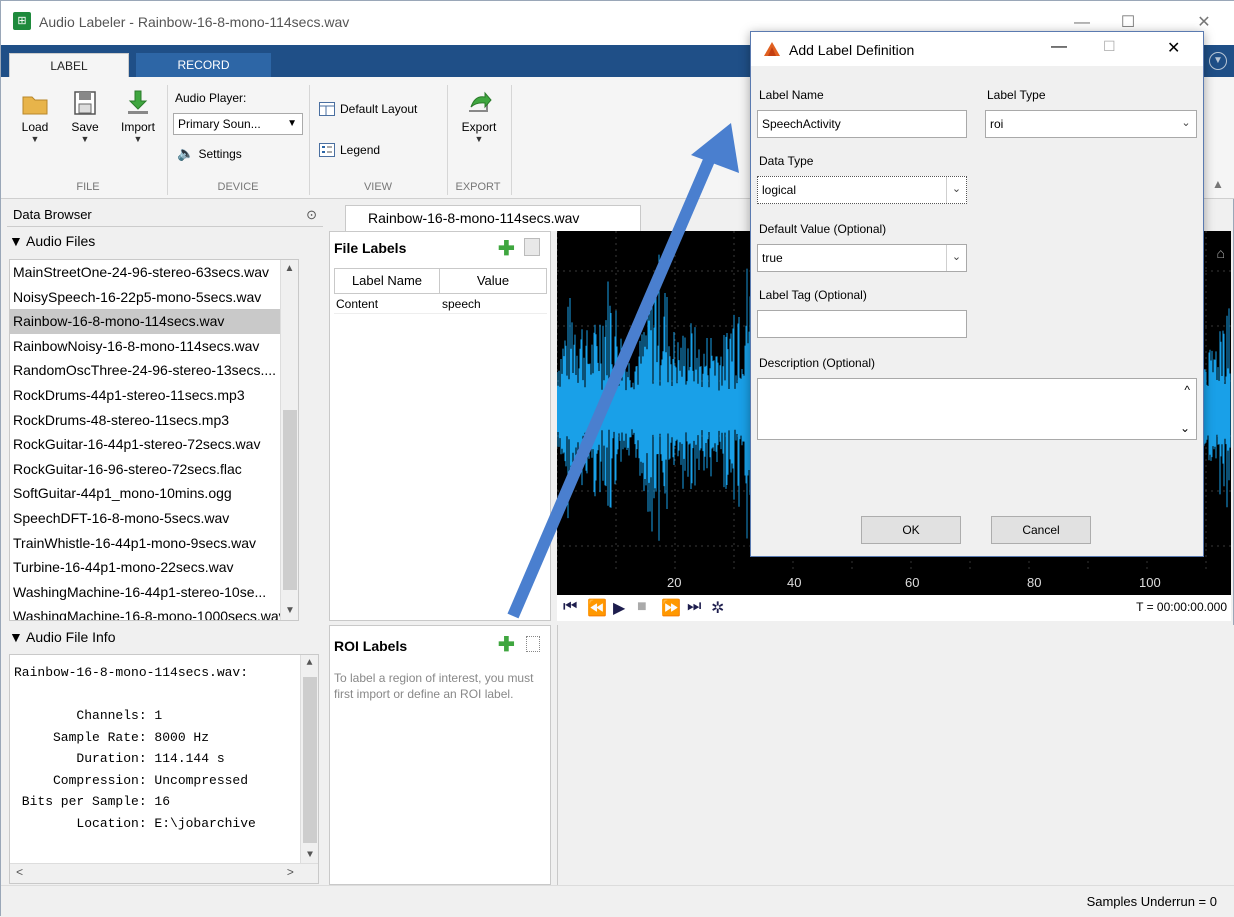 This screenshot has width=1234, height=917. I want to click on info-vertical-scrollbar: ▲ ▼, so click(309, 760).